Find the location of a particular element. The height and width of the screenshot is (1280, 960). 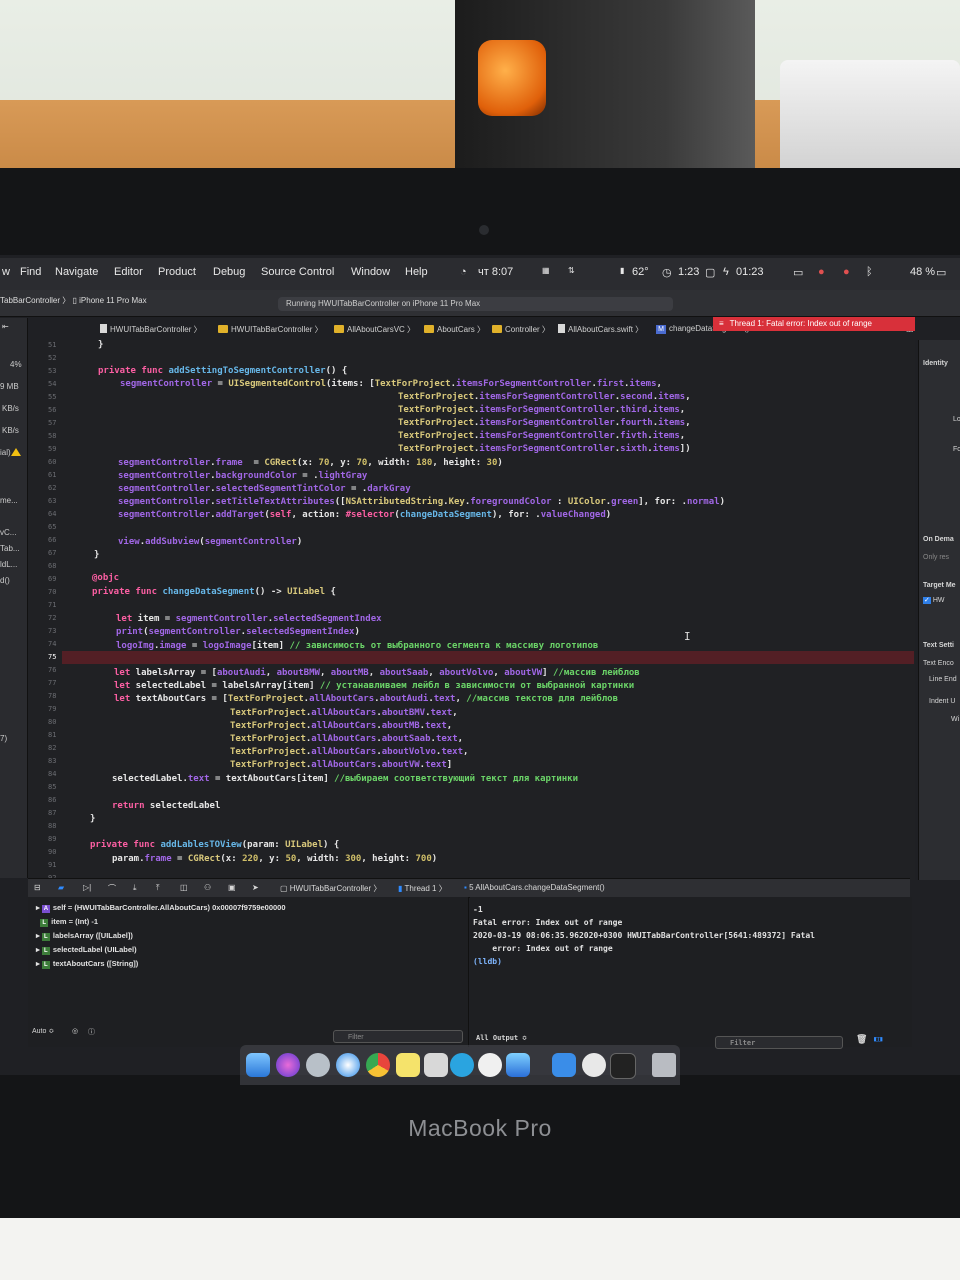

line-number: 65 is located at coordinates (52, 527).